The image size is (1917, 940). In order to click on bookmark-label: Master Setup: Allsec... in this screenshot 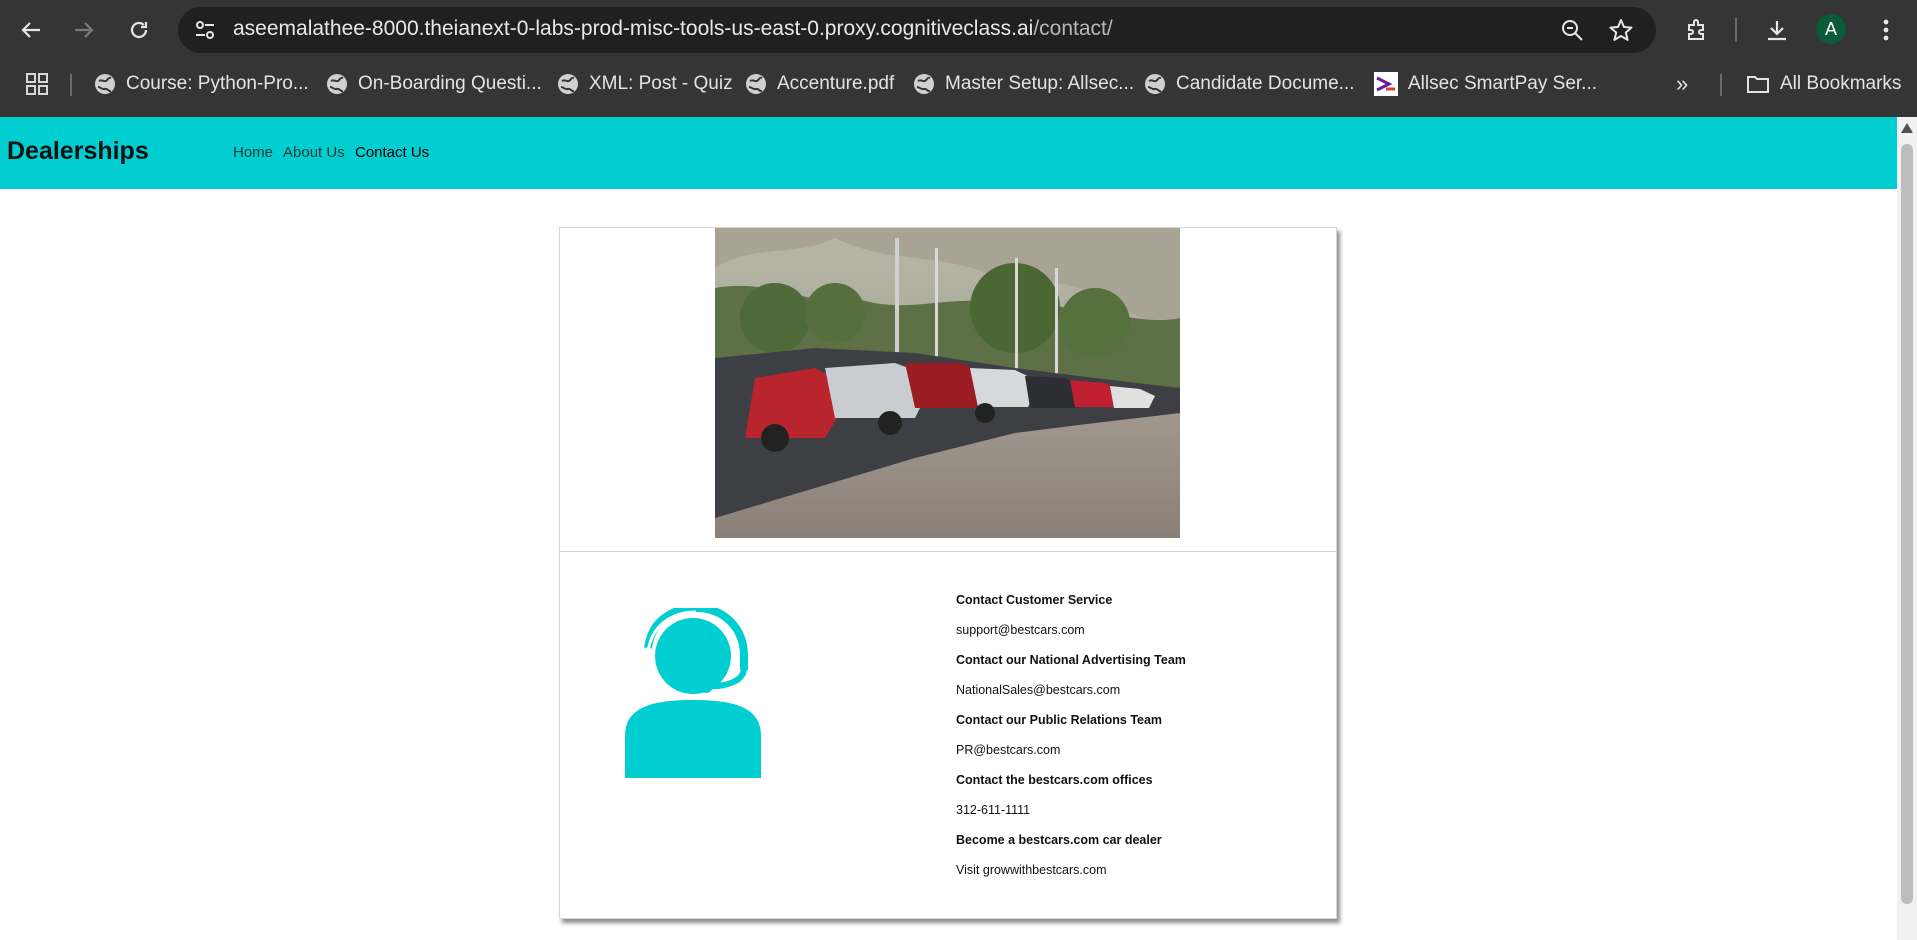, I will do `click(1040, 83)`.